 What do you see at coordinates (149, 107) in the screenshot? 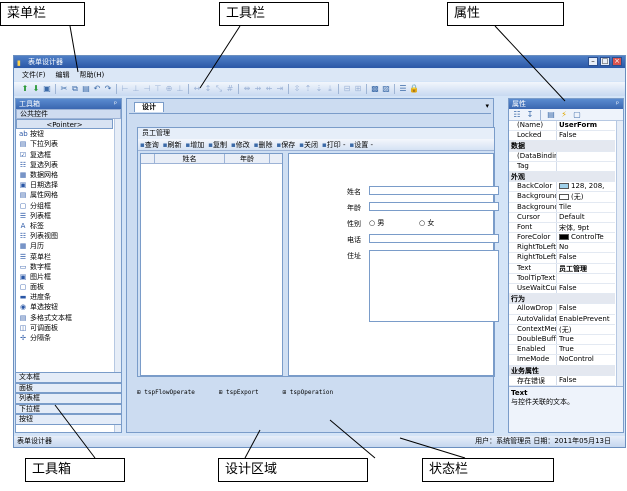
I see `tab-design: 设计` at bounding box center [149, 107].